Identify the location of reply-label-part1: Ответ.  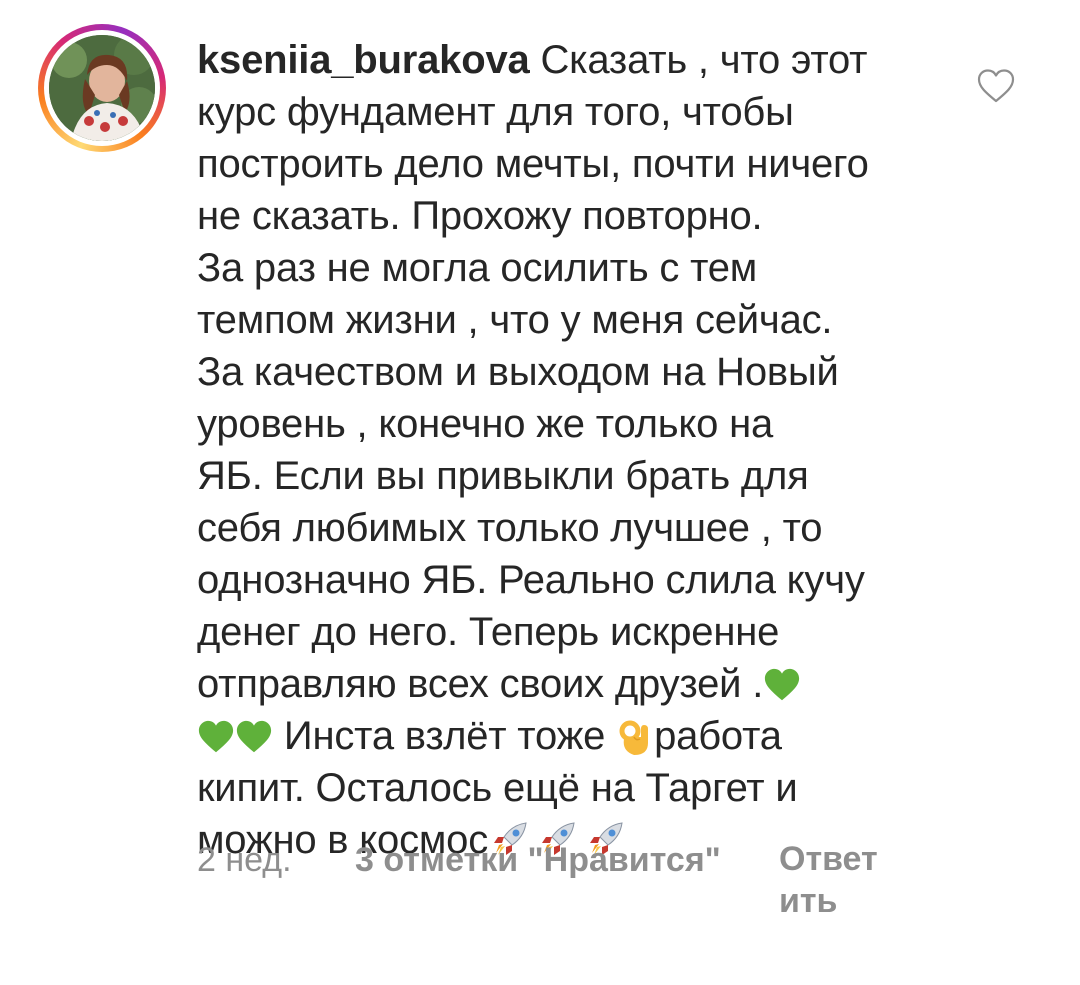
(828, 859).